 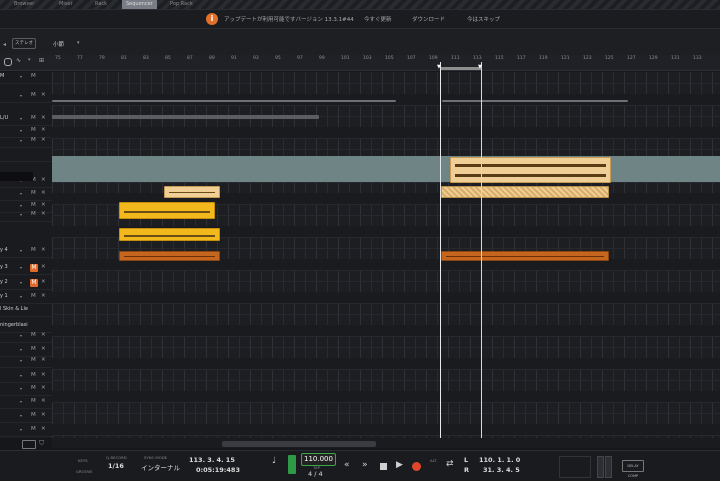 What do you see at coordinates (439, 67) in the screenshot?
I see `playhead-handle-icon: ▼` at bounding box center [439, 67].